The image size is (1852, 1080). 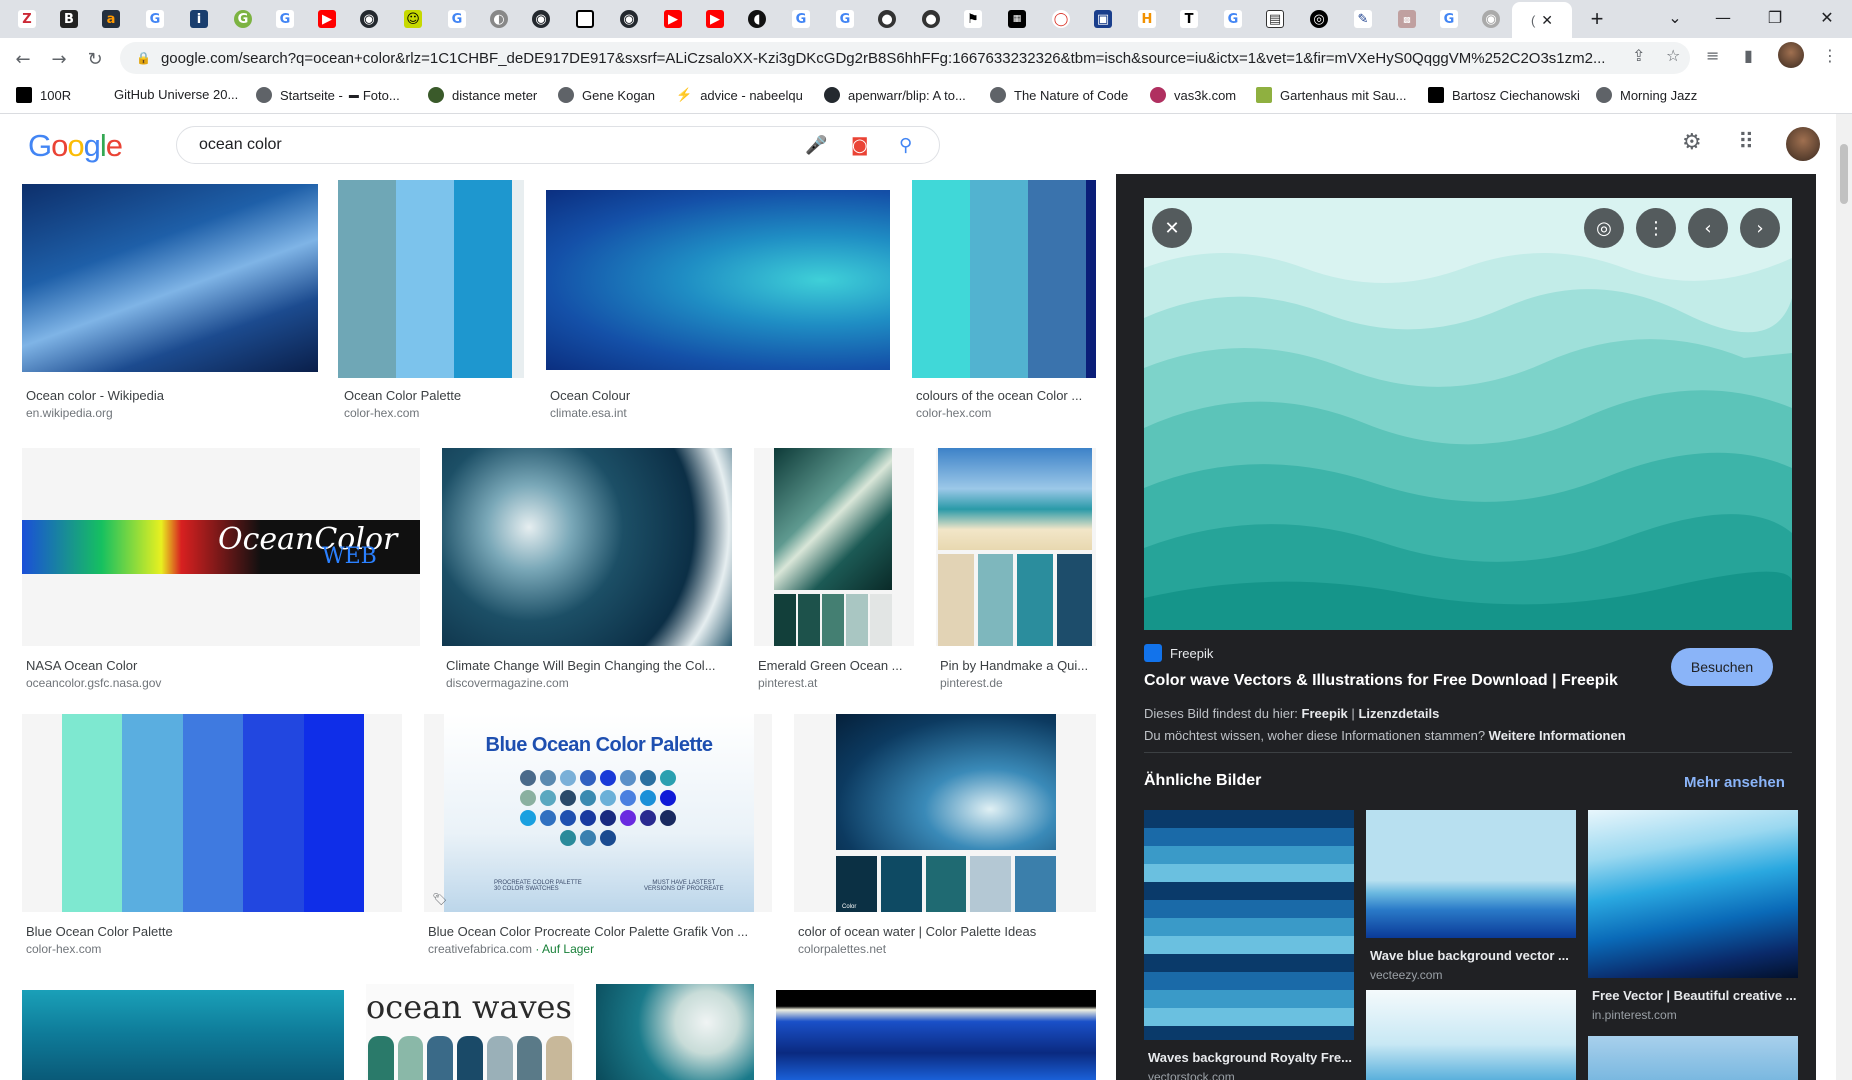 I want to click on page-scrollbar, so click(x=1844, y=597).